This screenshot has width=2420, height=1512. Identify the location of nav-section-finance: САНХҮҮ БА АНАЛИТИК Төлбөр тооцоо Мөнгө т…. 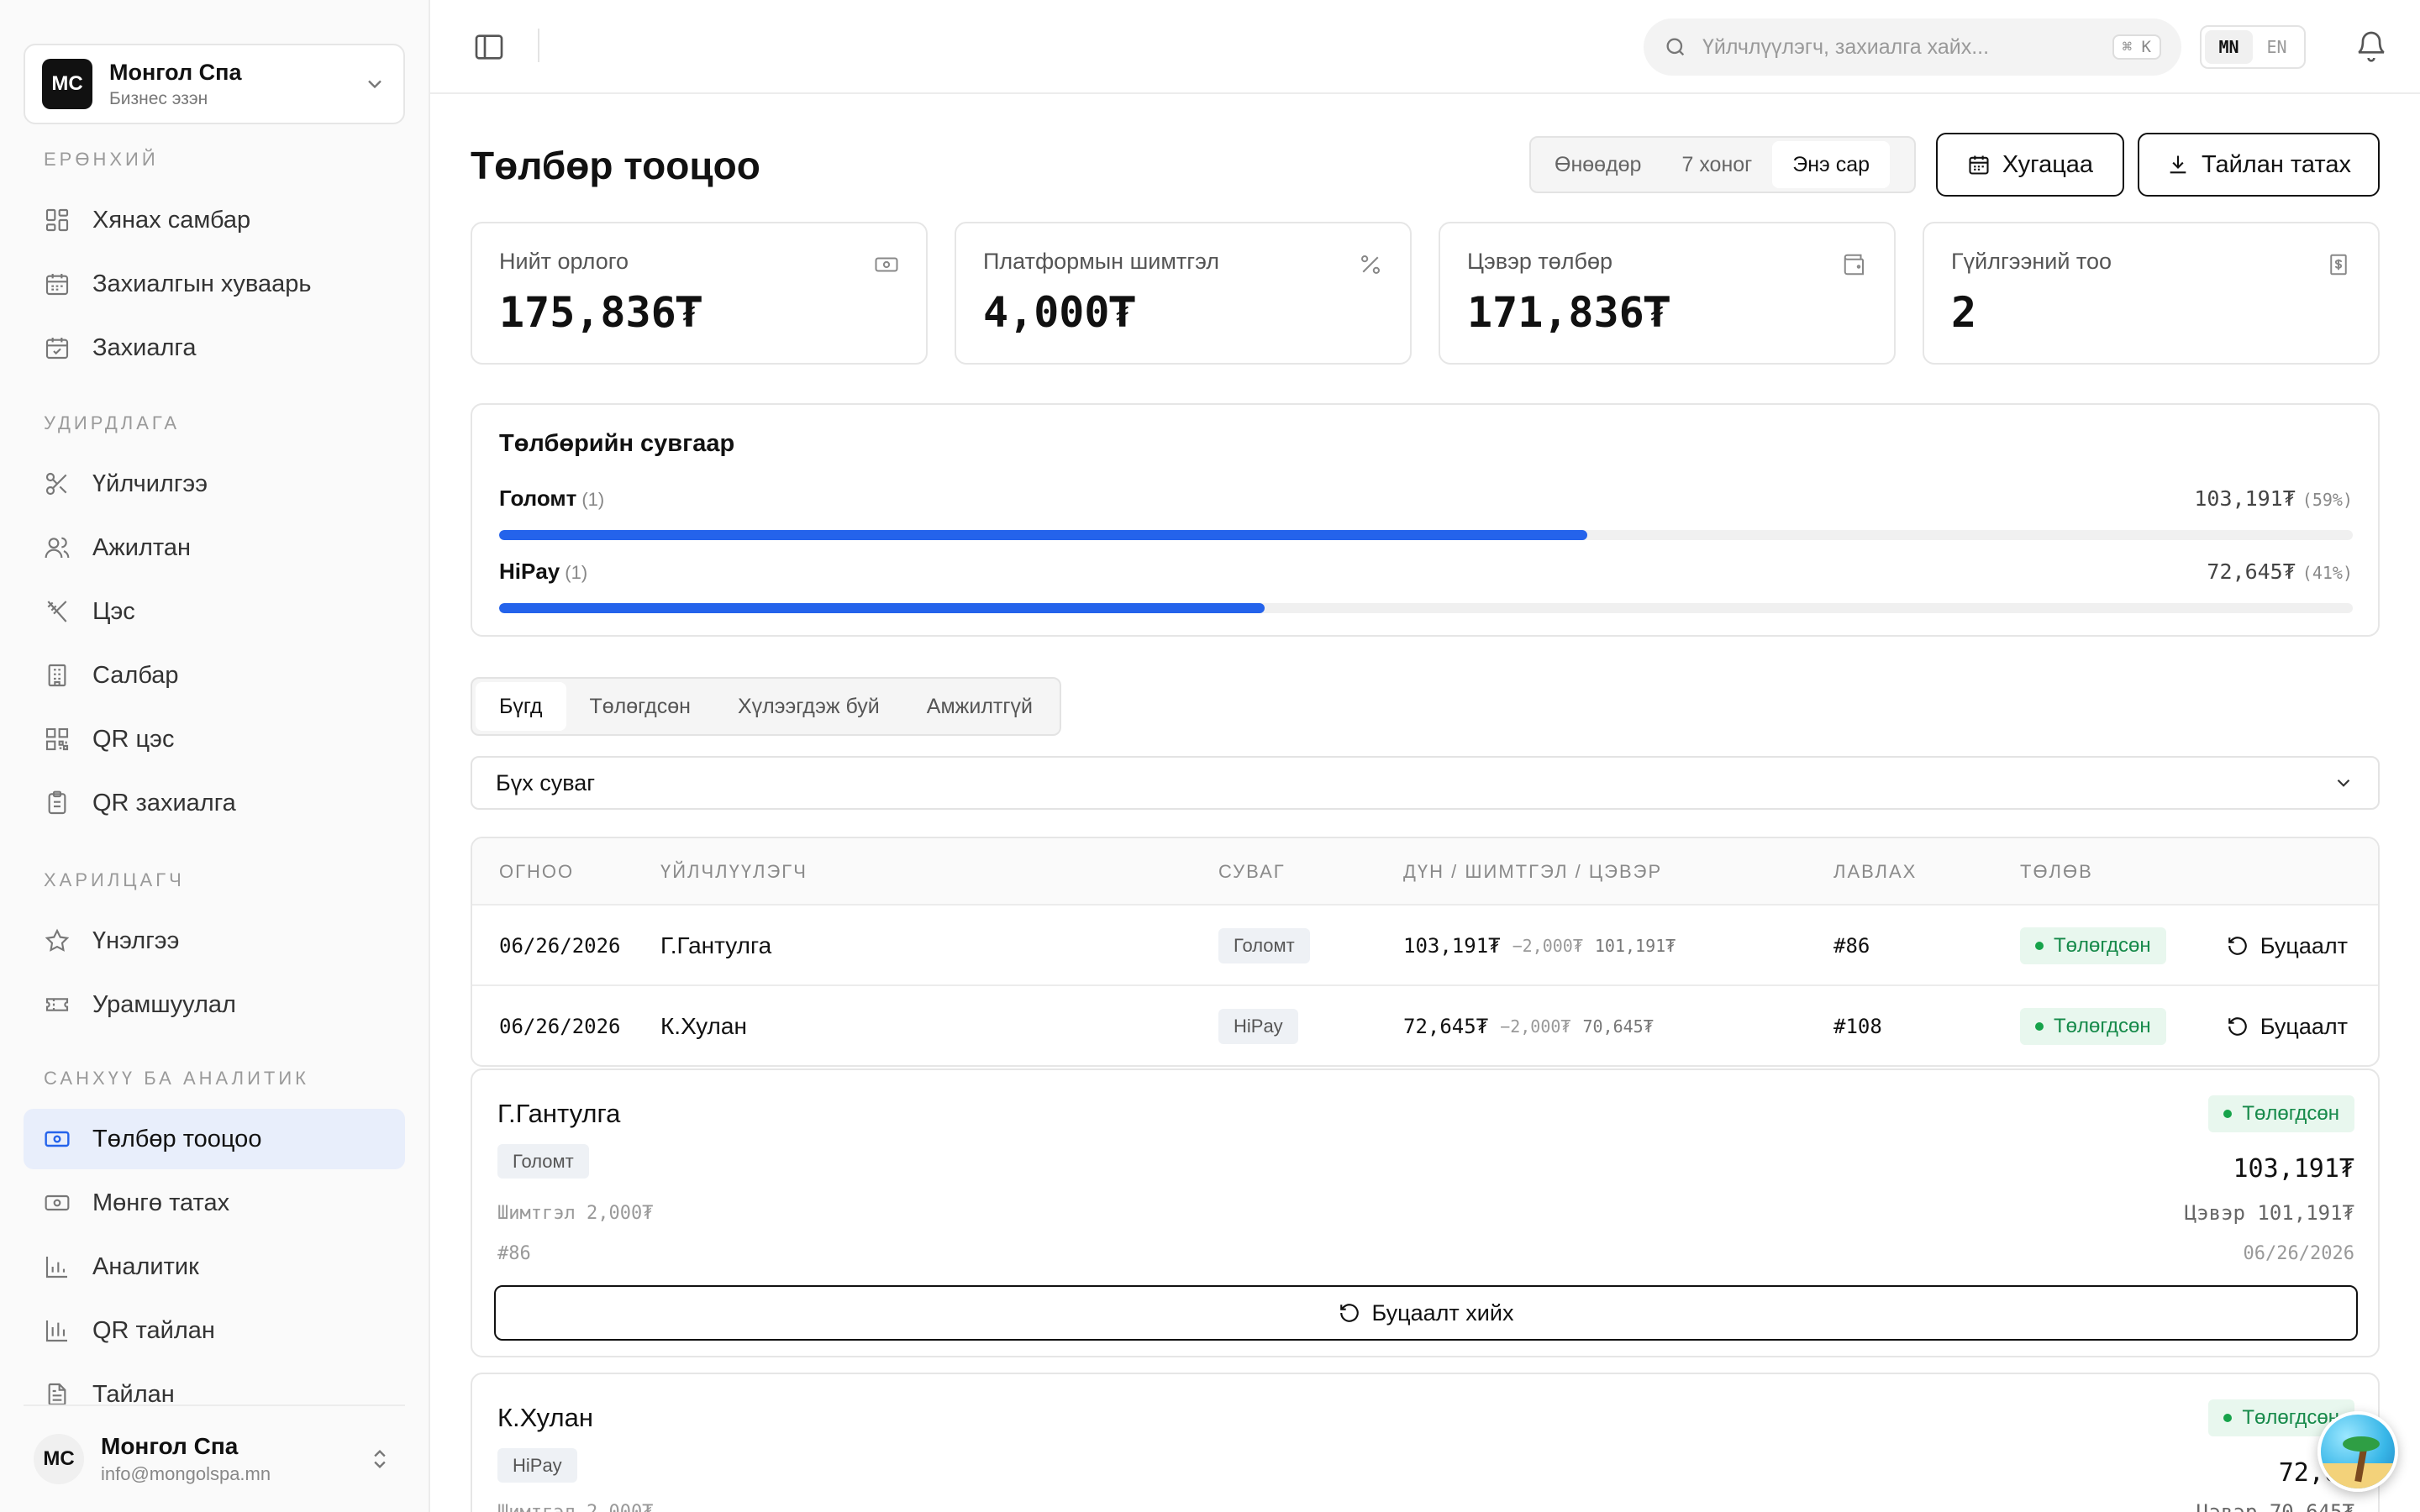
(214, 1244).